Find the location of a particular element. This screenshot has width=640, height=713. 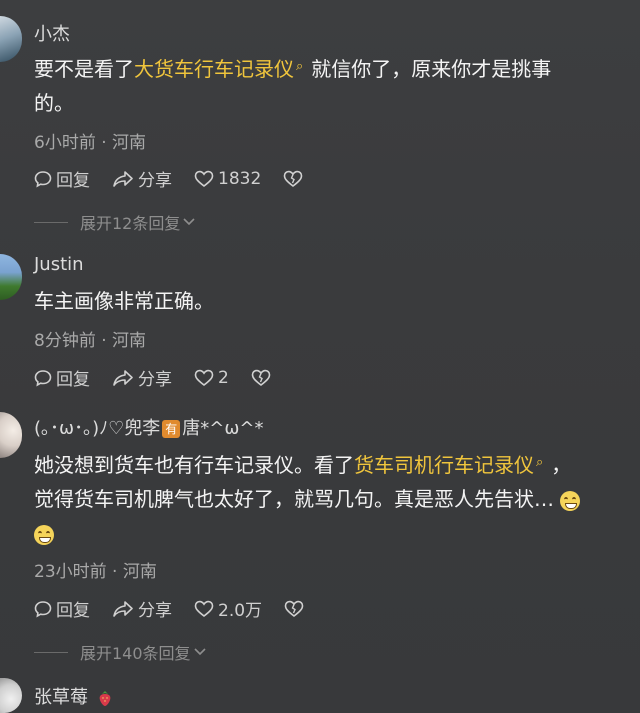

username-badge: 有 is located at coordinates (171, 429).